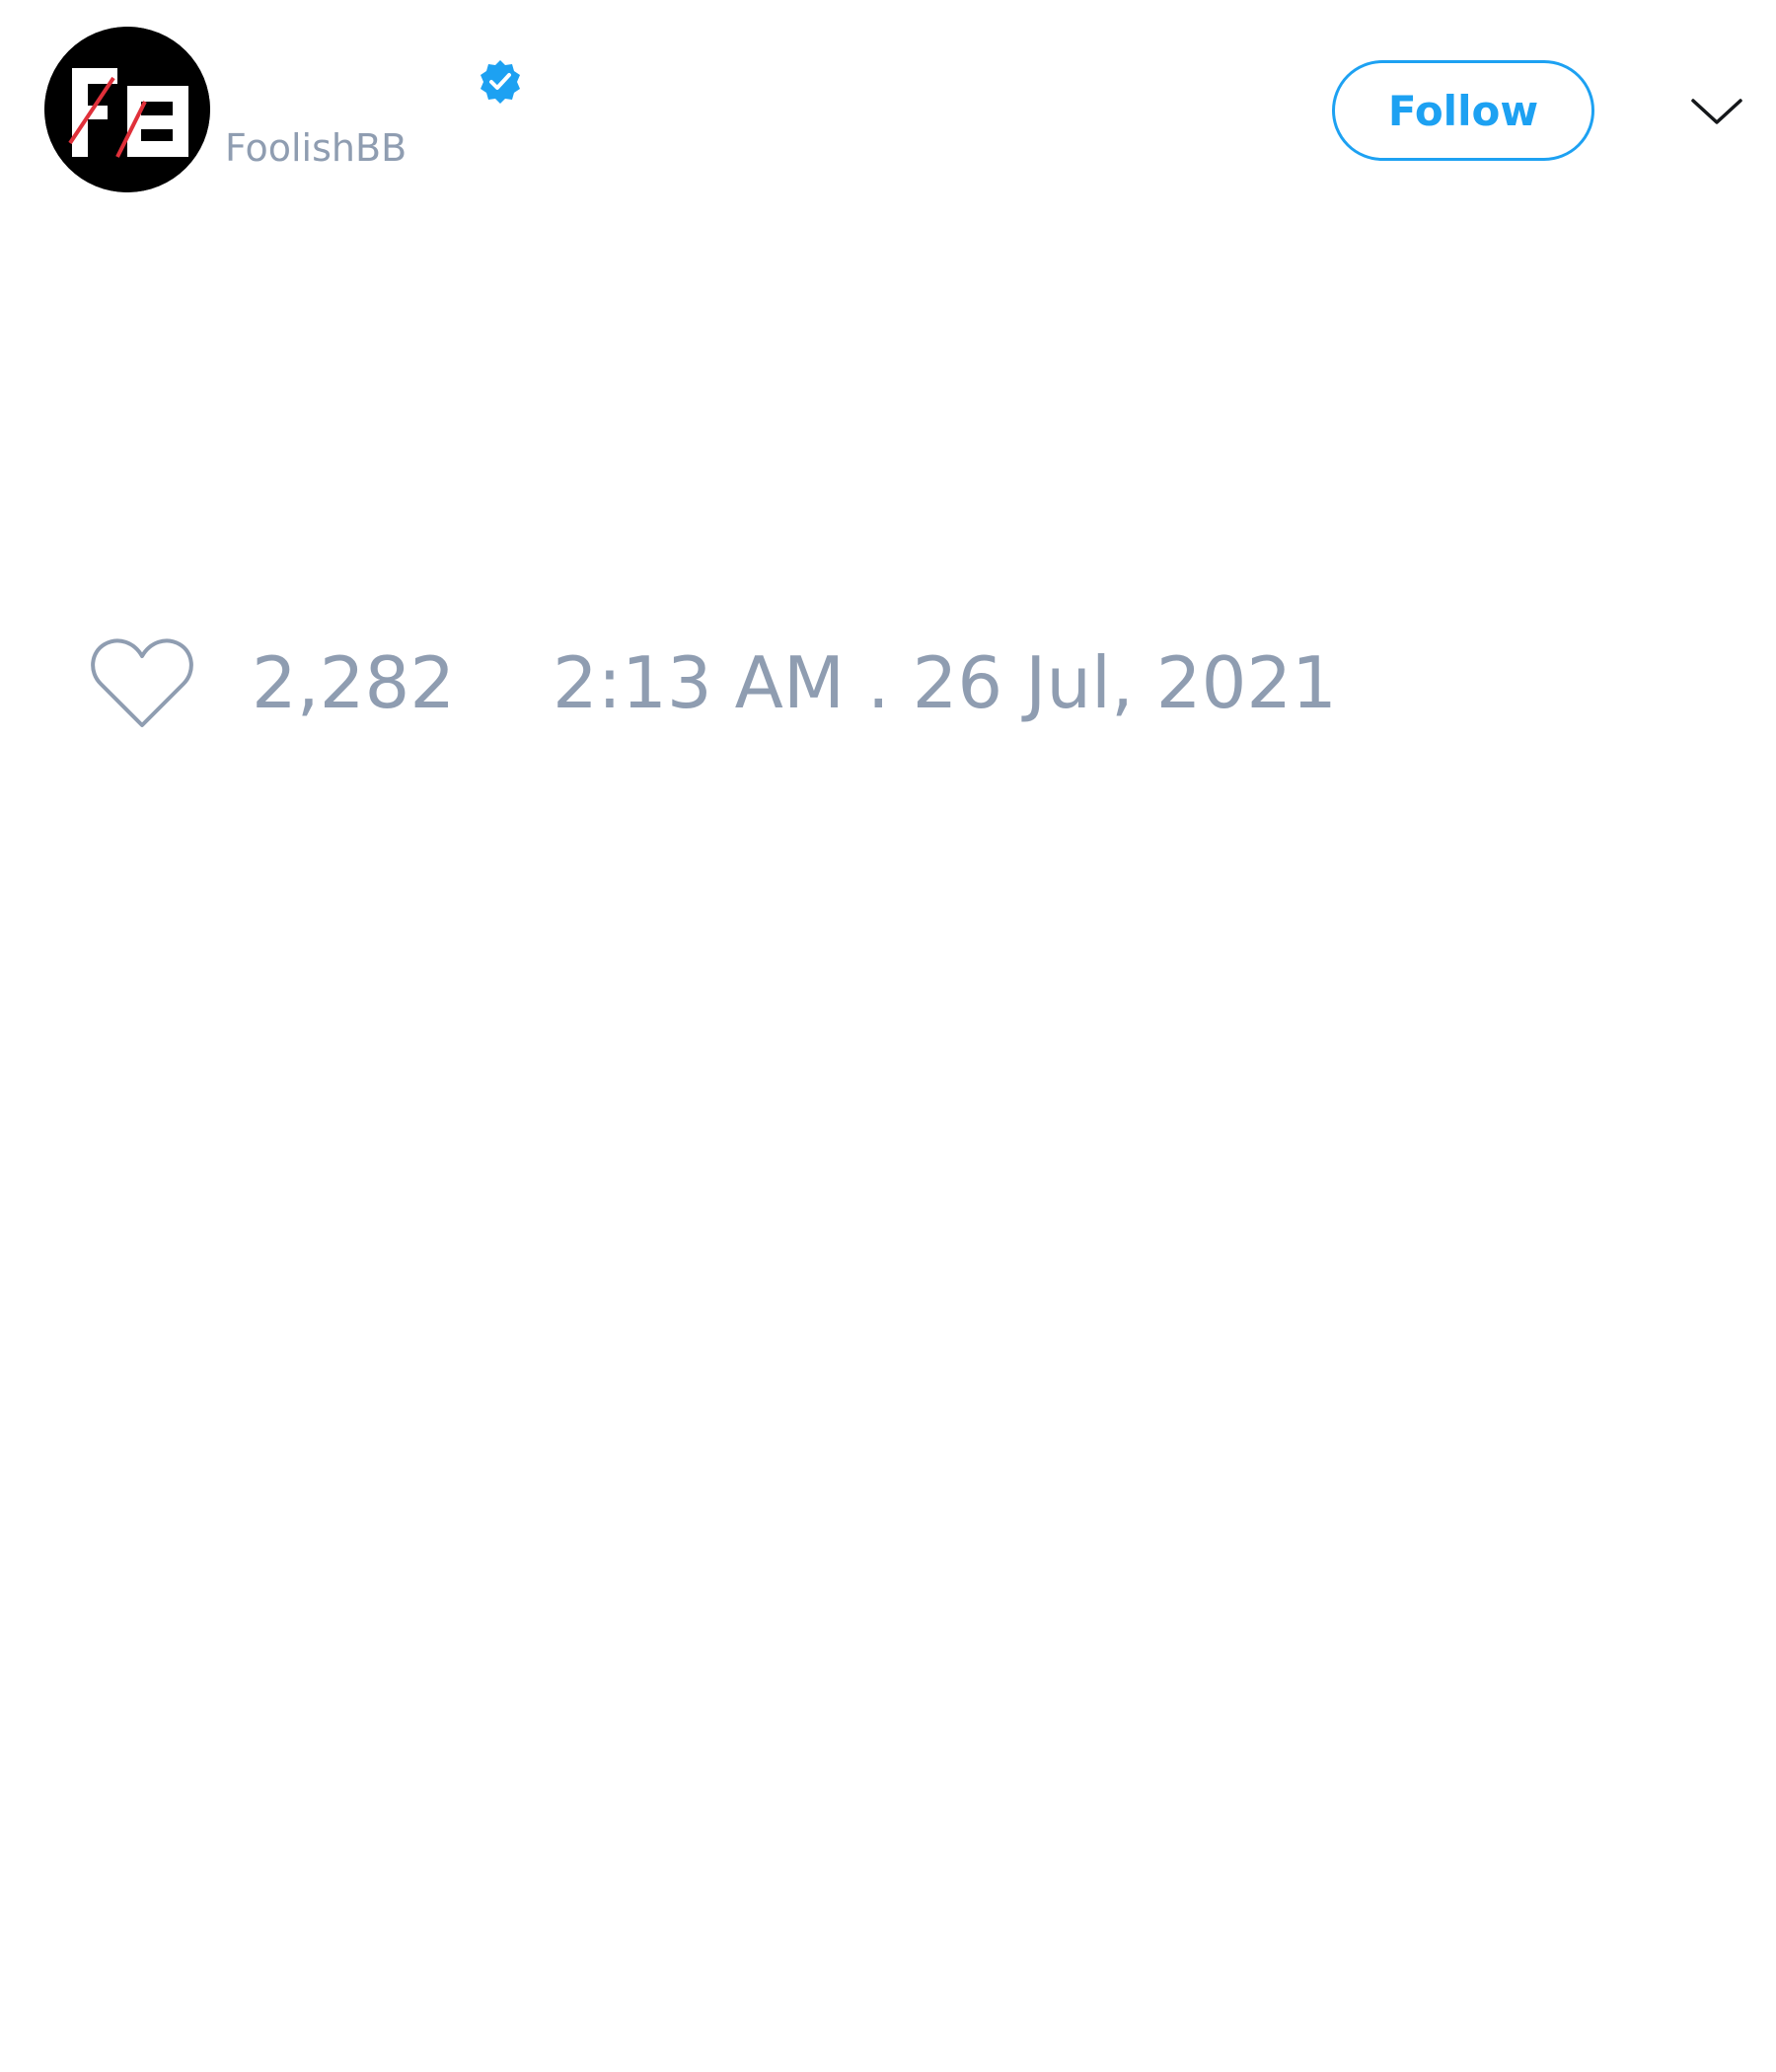 This screenshot has height=2072, width=1776. What do you see at coordinates (1717, 111) in the screenshot?
I see `chevron-down-icon` at bounding box center [1717, 111].